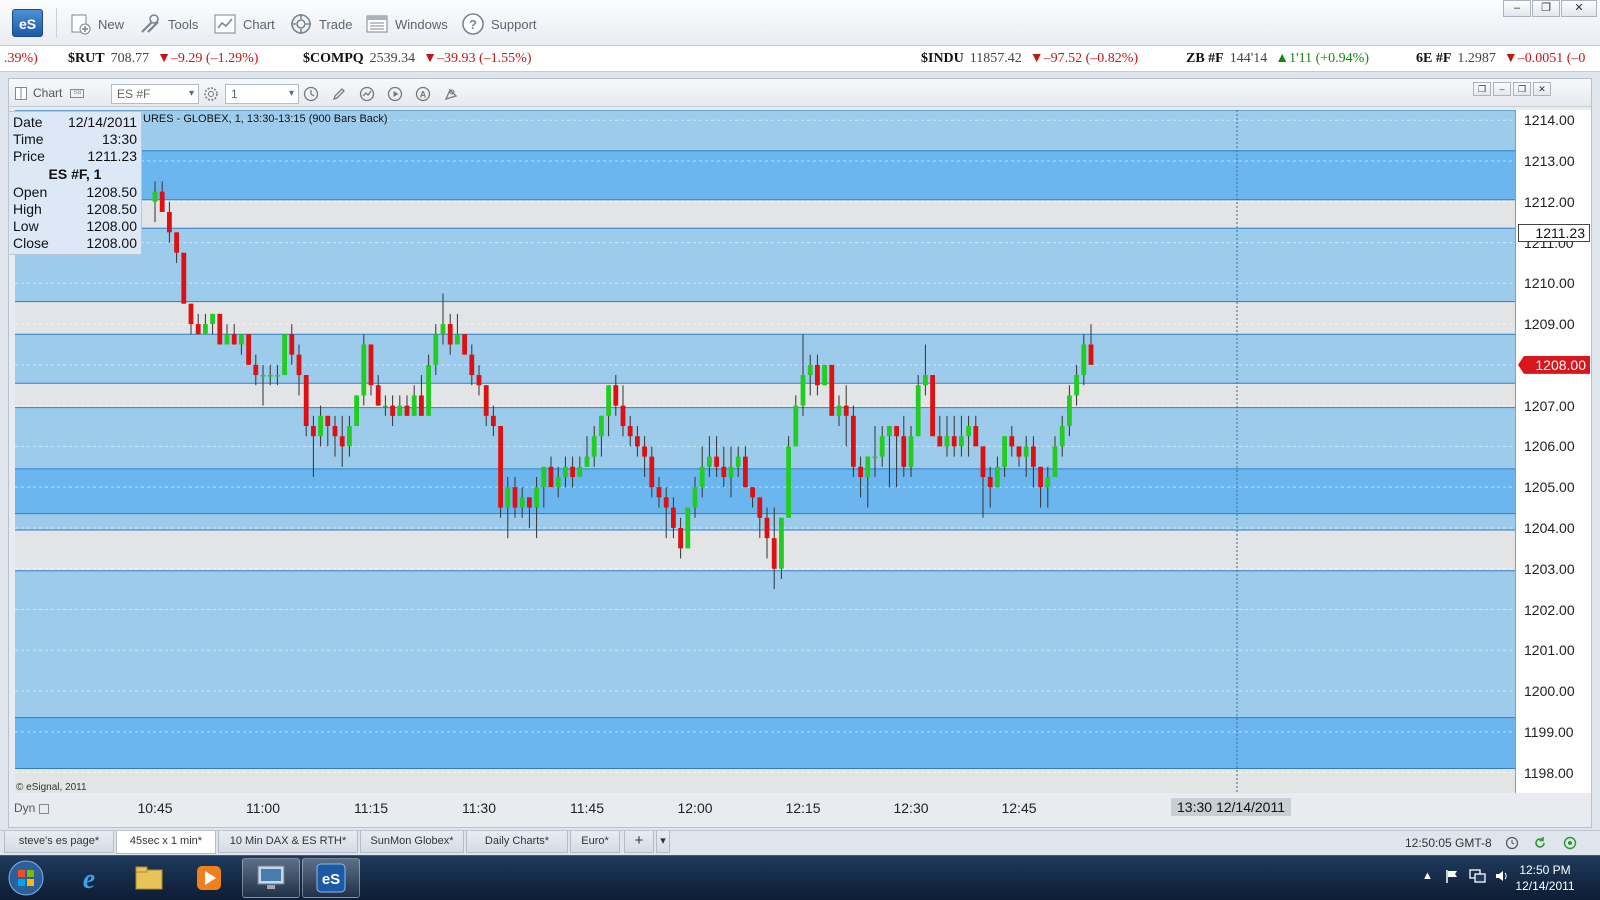  What do you see at coordinates (21, 59) in the screenshot?
I see `ticker-item: .39%)` at bounding box center [21, 59].